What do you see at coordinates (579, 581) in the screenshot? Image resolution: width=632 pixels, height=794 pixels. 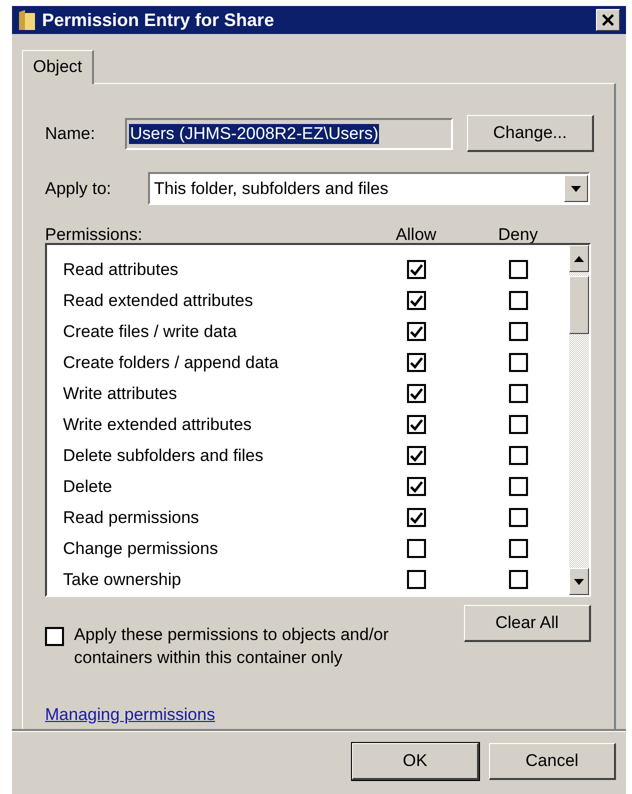 I see `scroll-down-icon` at bounding box center [579, 581].